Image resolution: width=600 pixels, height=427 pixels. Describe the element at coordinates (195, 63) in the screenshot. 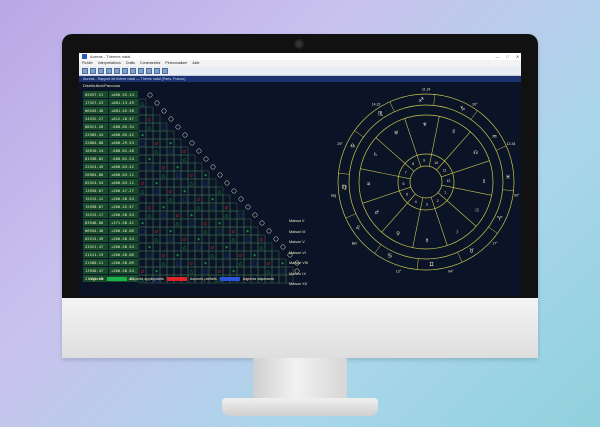

I see `menu-item-aide: Aide` at that location.